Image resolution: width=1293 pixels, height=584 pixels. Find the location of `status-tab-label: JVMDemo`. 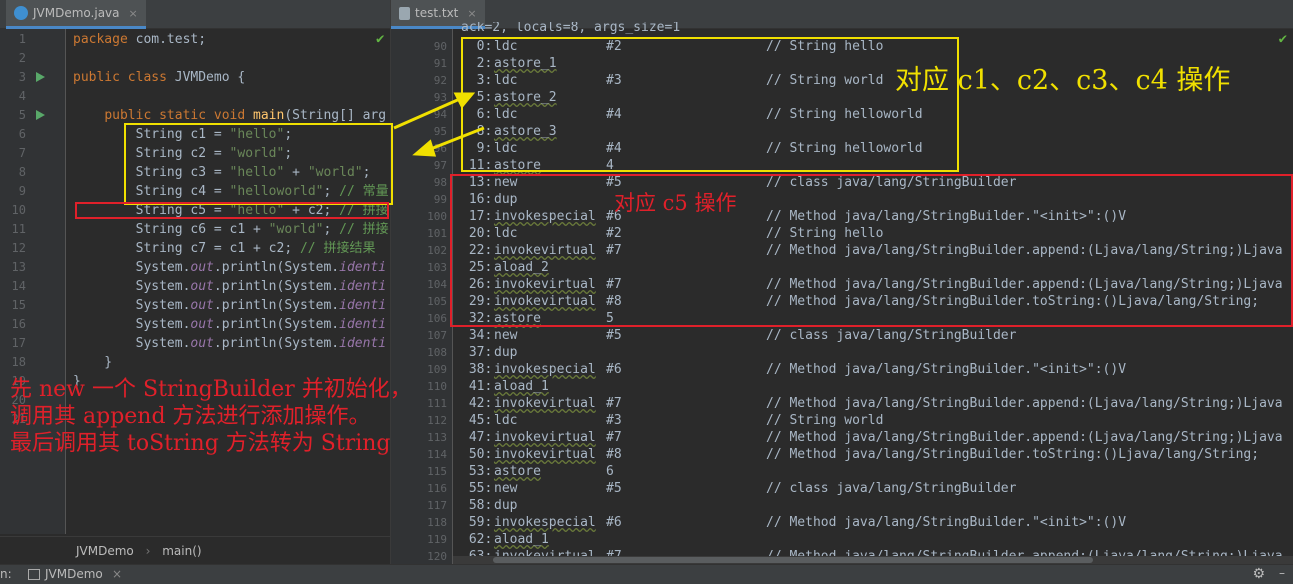

status-tab-label: JVMDemo is located at coordinates (74, 574).